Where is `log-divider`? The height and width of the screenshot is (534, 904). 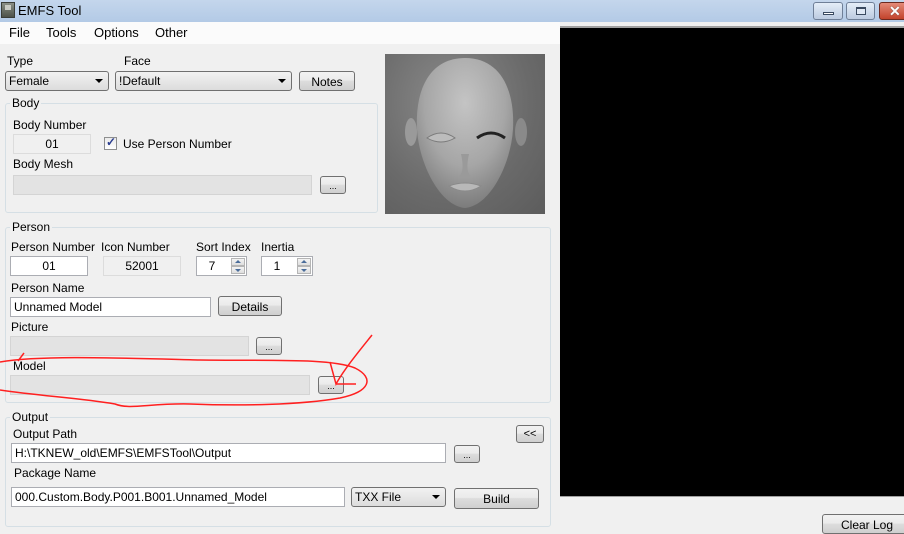
log-divider is located at coordinates (732, 496).